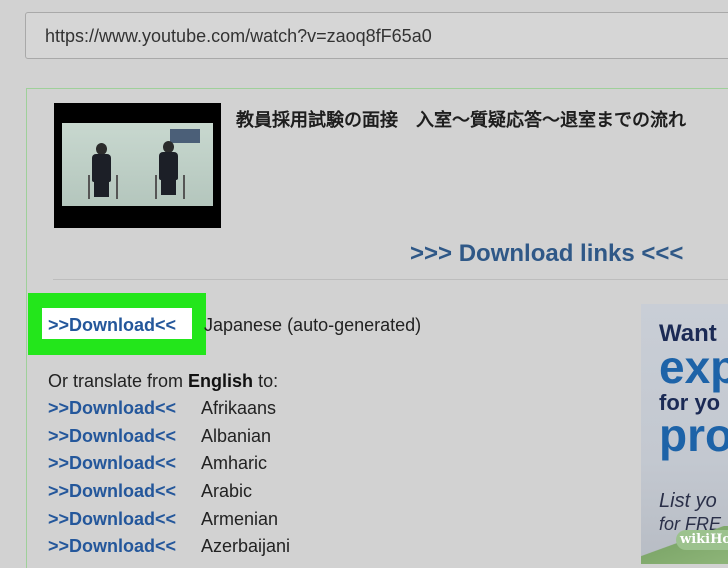  What do you see at coordinates (313, 325) in the screenshot?
I see `language-japanese: Japanese (auto-generated)` at bounding box center [313, 325].